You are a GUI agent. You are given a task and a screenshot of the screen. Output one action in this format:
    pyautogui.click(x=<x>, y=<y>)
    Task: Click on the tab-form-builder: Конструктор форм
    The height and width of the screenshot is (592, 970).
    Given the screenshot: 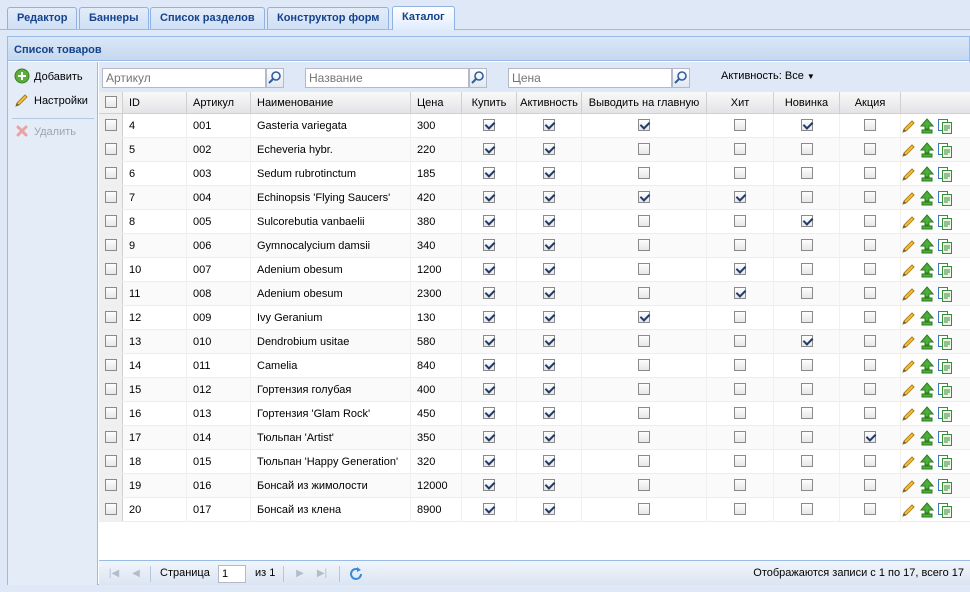 What is the action you would take?
    pyautogui.click(x=328, y=18)
    